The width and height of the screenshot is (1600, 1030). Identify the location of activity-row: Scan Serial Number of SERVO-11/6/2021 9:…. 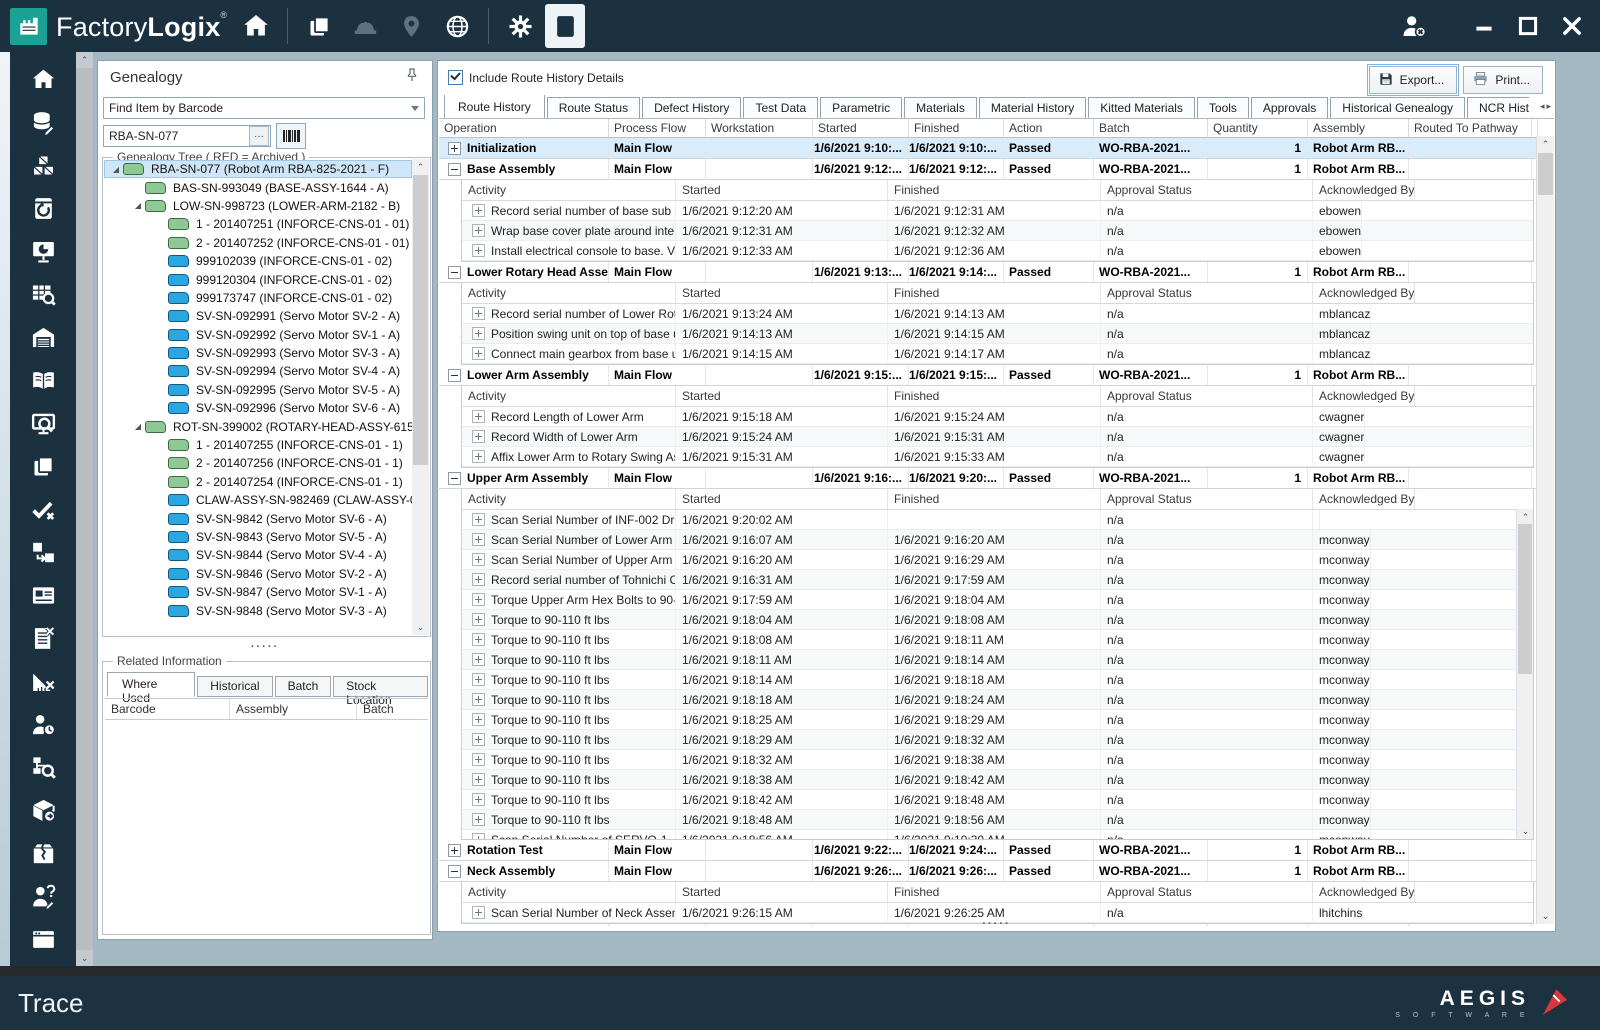
(997, 834).